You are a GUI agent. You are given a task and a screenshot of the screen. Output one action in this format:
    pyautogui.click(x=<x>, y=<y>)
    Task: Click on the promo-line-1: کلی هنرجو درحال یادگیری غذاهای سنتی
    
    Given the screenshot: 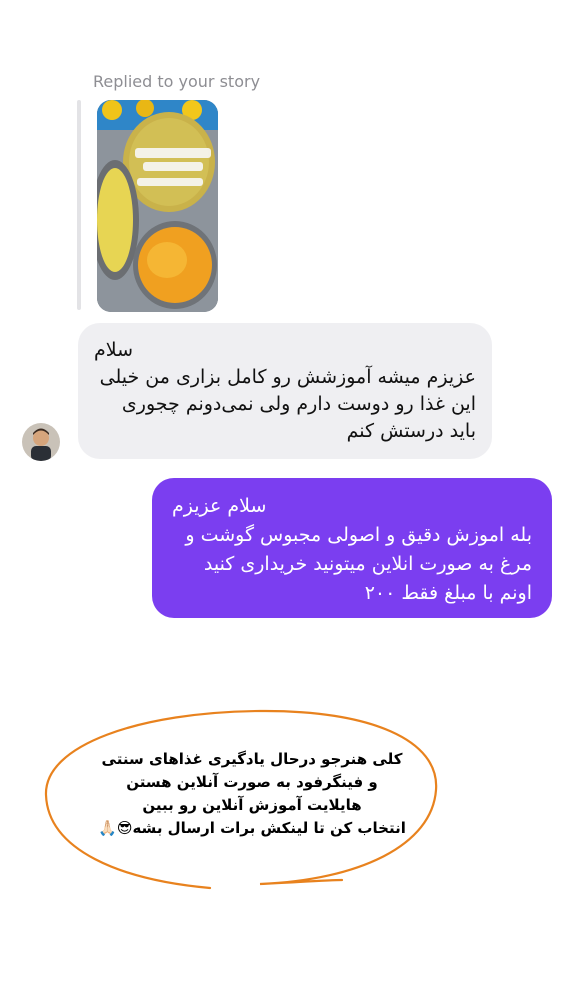 What is the action you would take?
    pyautogui.click(x=252, y=759)
    